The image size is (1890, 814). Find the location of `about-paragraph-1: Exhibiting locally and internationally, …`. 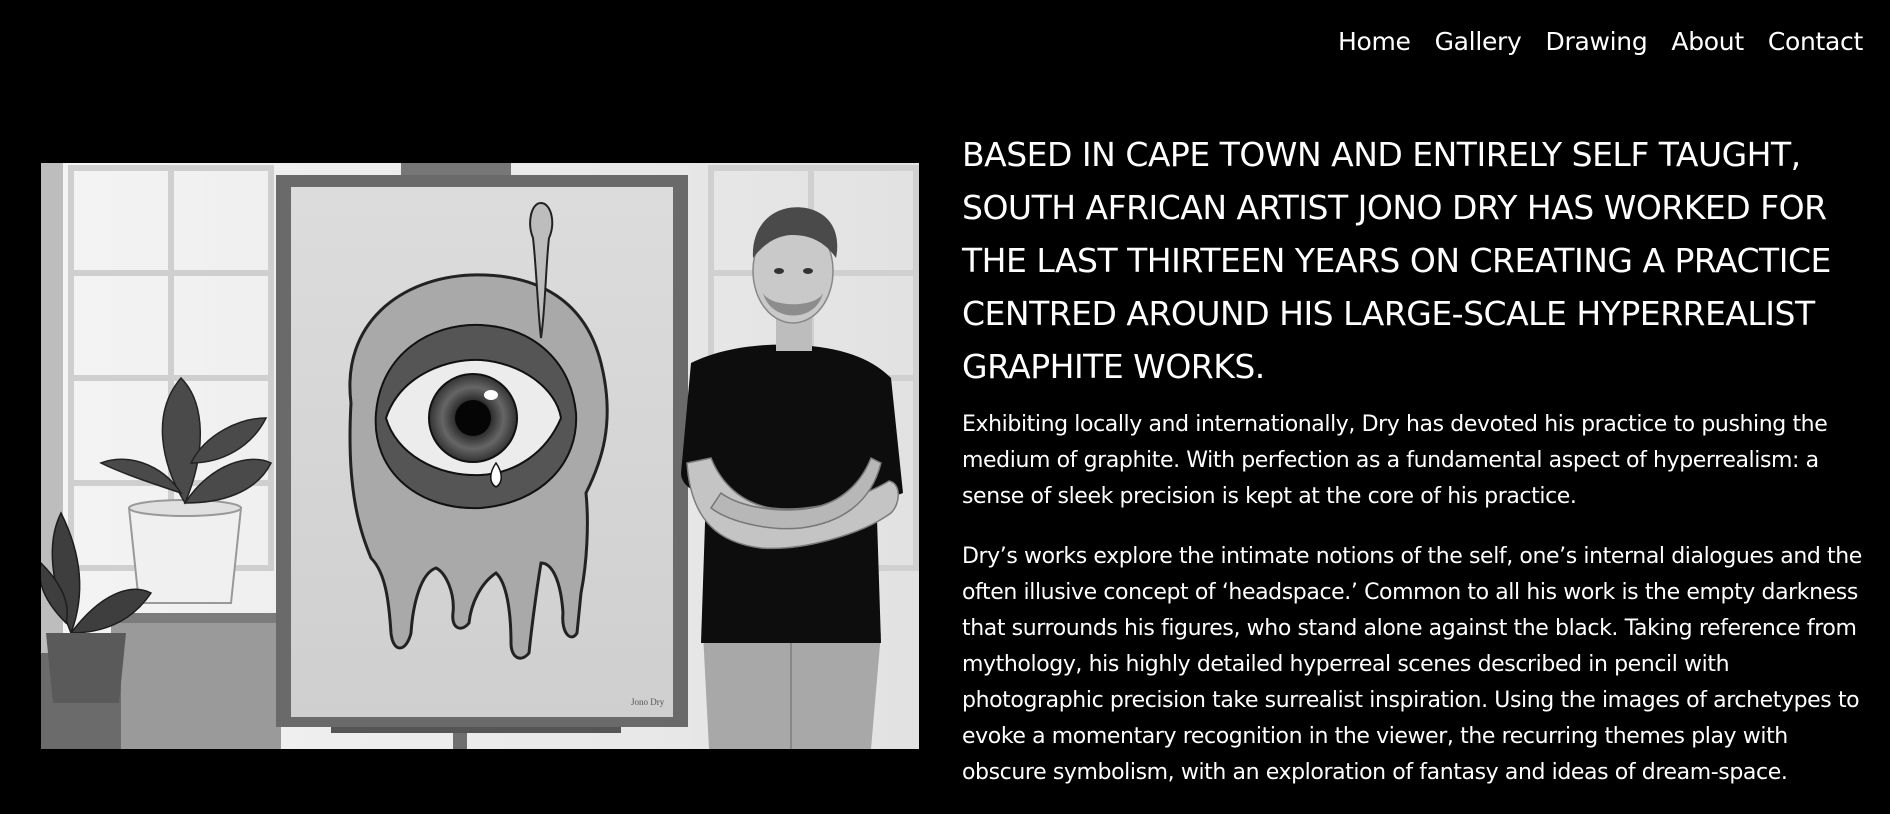

about-paragraph-1: Exhibiting locally and internationally, … is located at coordinates (1395, 460).